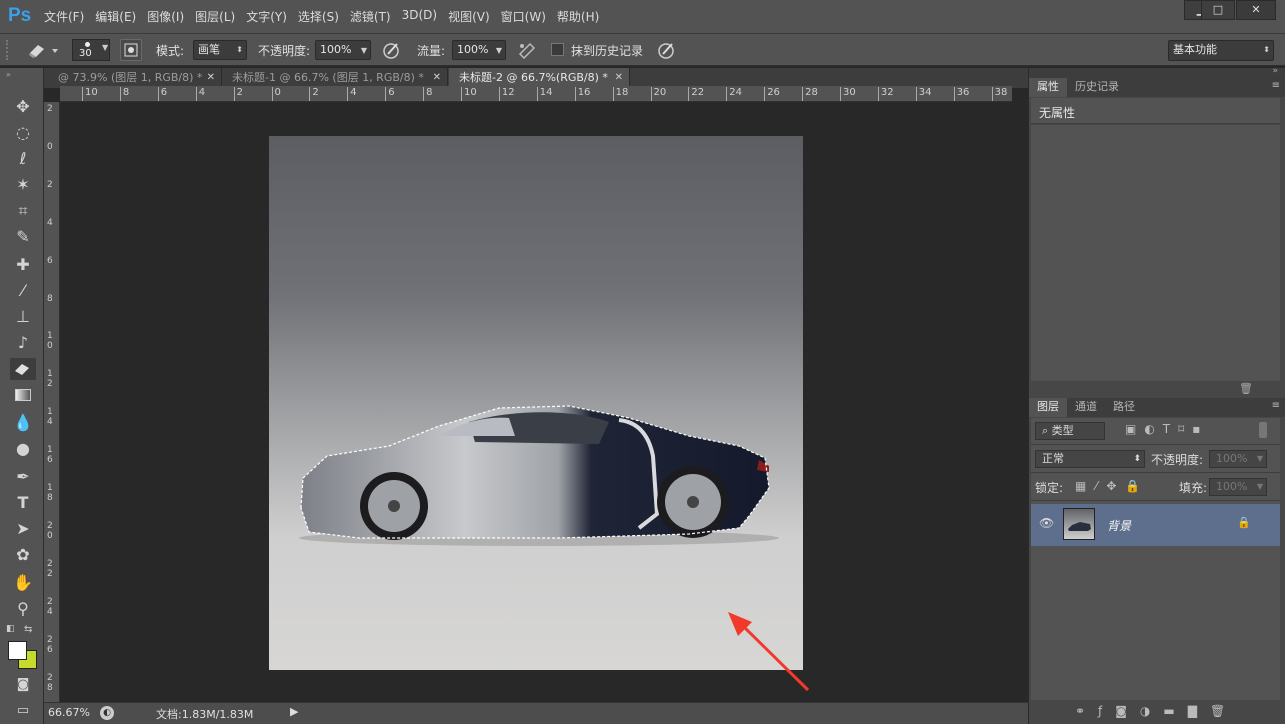 Image resolution: width=1285 pixels, height=724 pixels. What do you see at coordinates (1090, 459) in the screenshot?
I see `blend-mode-select: 正常 ⬍` at bounding box center [1090, 459].